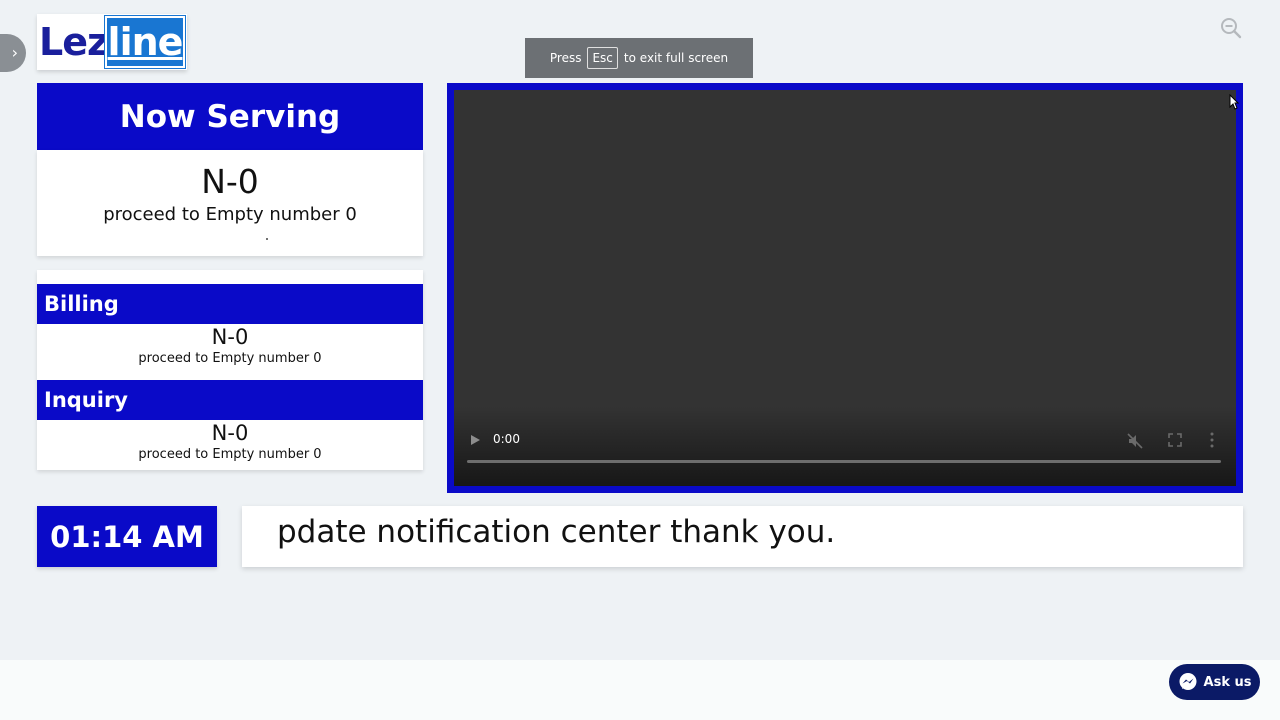 Image resolution: width=1280 pixels, height=720 pixels. What do you see at coordinates (475, 440) in the screenshot?
I see `play-icon` at bounding box center [475, 440].